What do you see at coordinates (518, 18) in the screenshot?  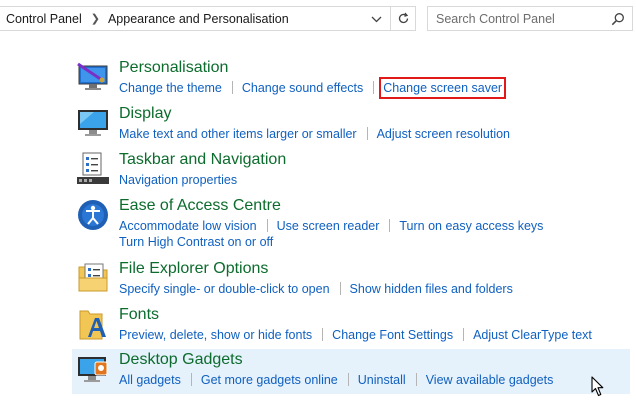 I see `search-input` at bounding box center [518, 18].